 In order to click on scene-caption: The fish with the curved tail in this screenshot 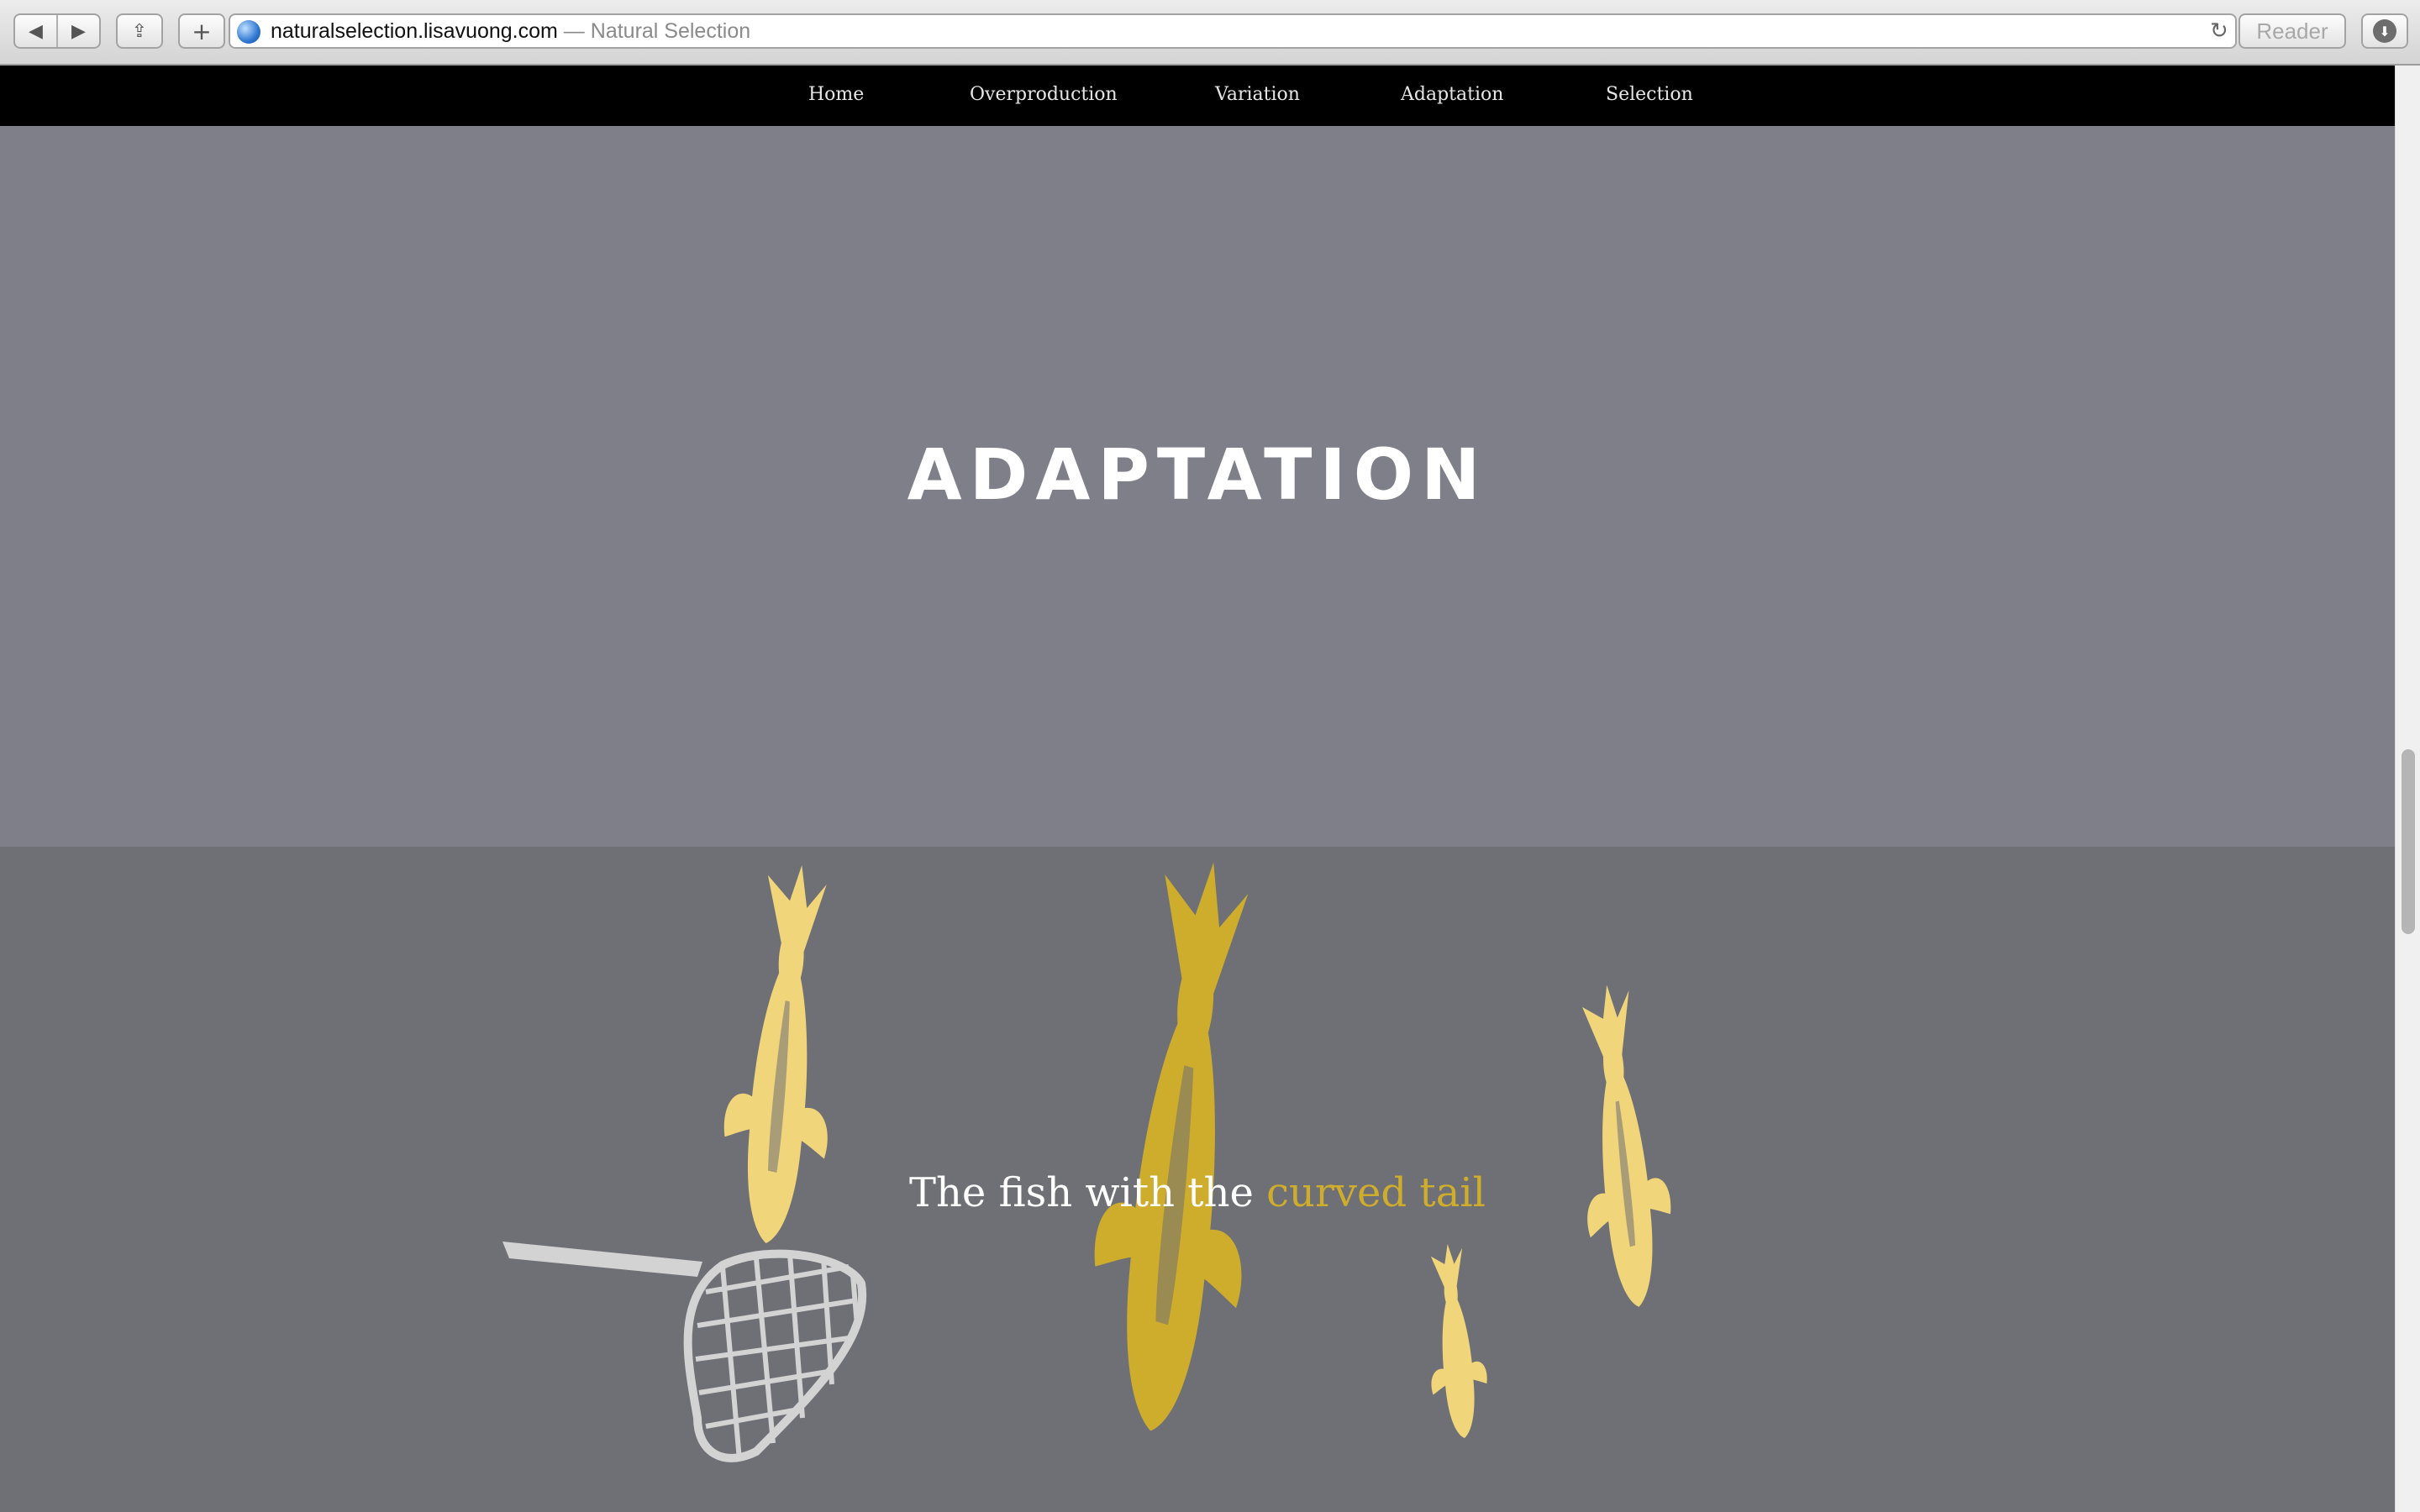, I will do `click(1197, 1192)`.